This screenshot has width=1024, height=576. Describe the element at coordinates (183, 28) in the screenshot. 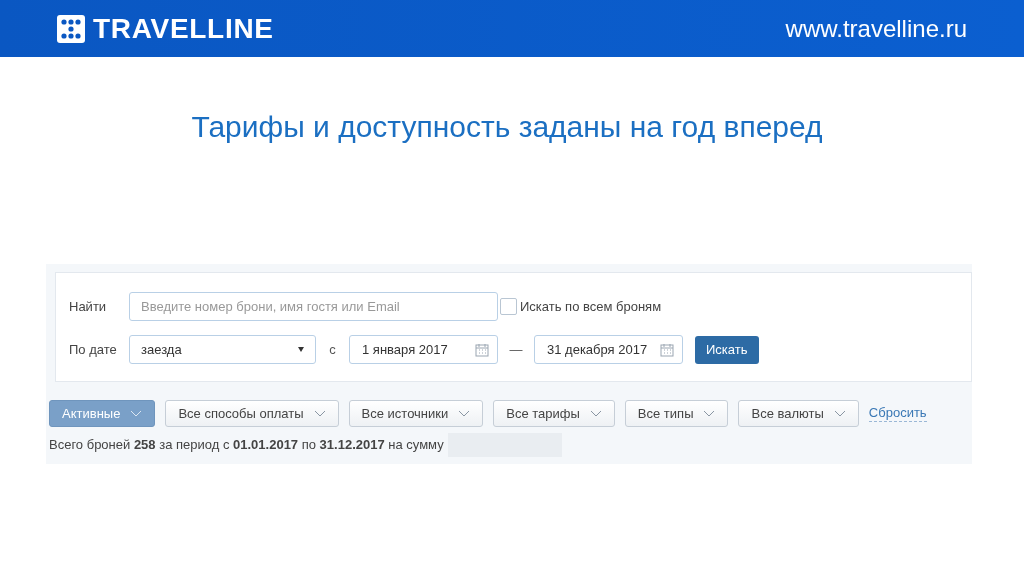

I see `logo-text: TRAVELLINE` at that location.